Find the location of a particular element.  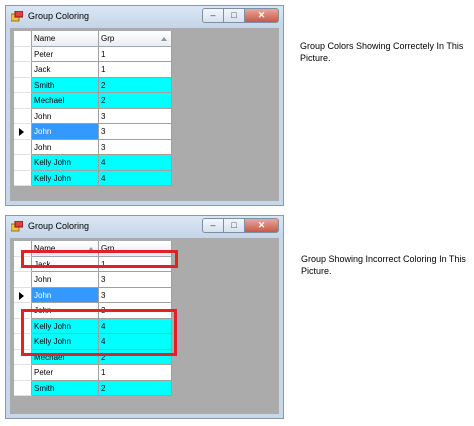

table-row: Mechael 2 is located at coordinates (93, 101).